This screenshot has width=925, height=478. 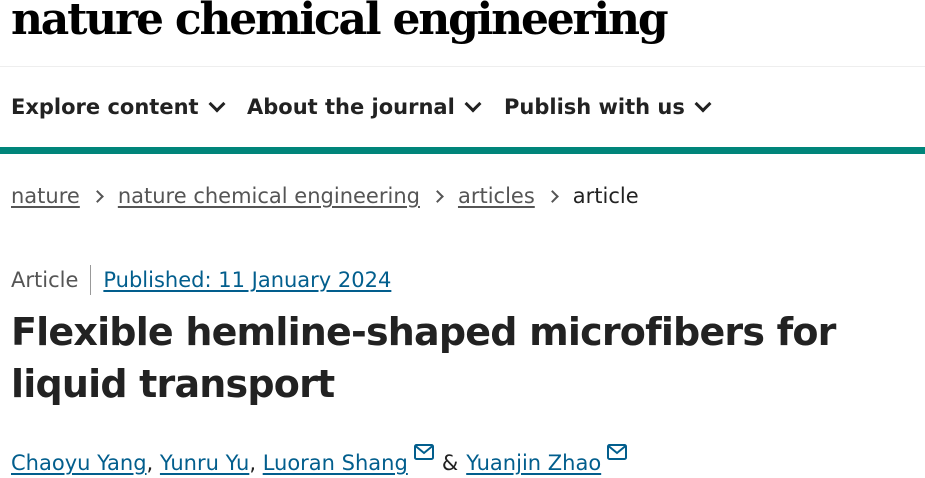 I want to click on author-link: Chaoyu Yang, so click(x=79, y=463).